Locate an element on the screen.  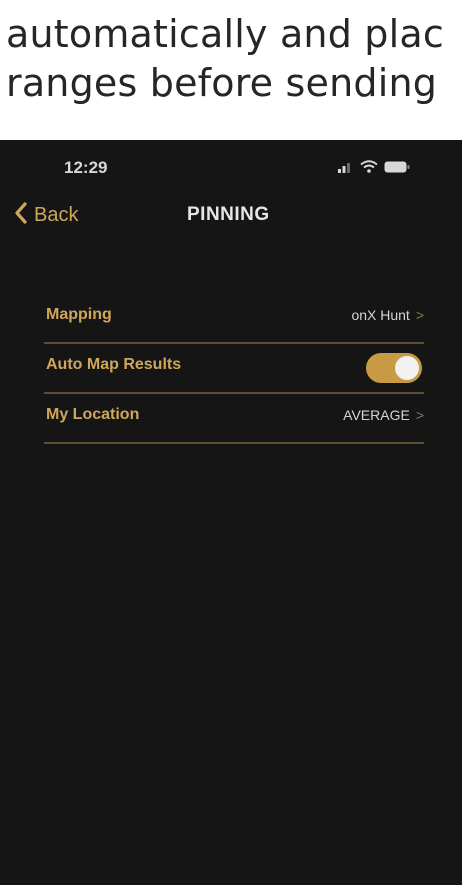
battery-icon is located at coordinates (397, 169).